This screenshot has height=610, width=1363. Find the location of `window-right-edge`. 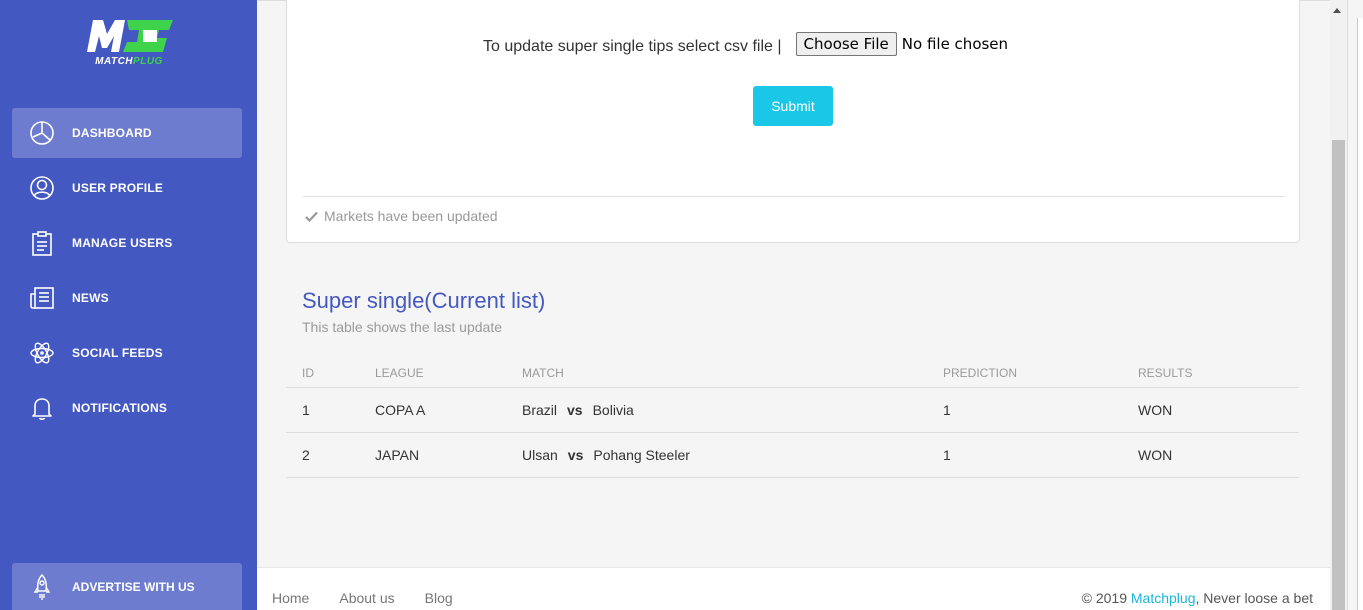

window-right-edge is located at coordinates (1355, 305).